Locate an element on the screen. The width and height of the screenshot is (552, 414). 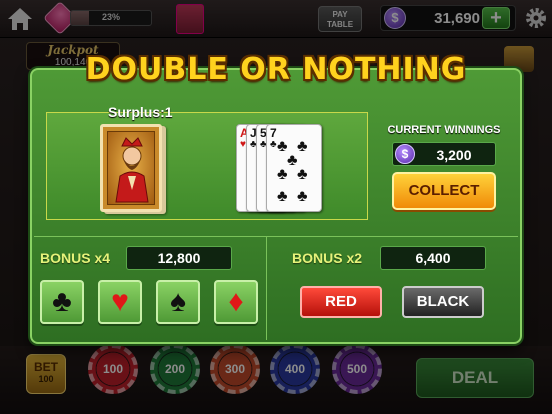
bonus-color-value: 6,400 is located at coordinates (433, 258).